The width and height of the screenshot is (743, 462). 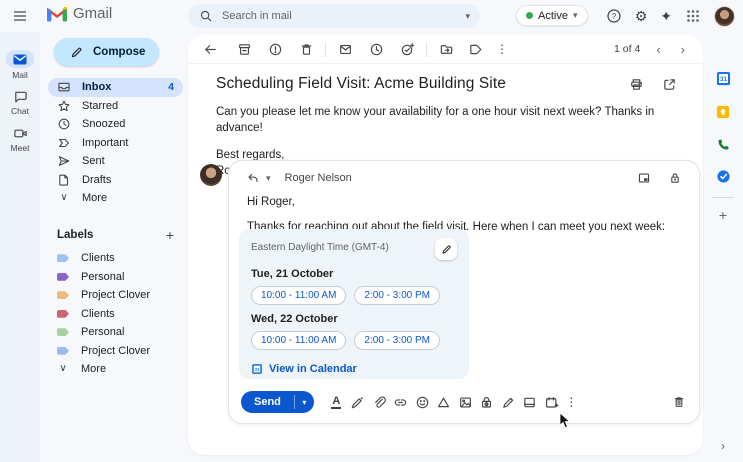 I want to click on mail-envelope-icon, so click(x=20, y=59).